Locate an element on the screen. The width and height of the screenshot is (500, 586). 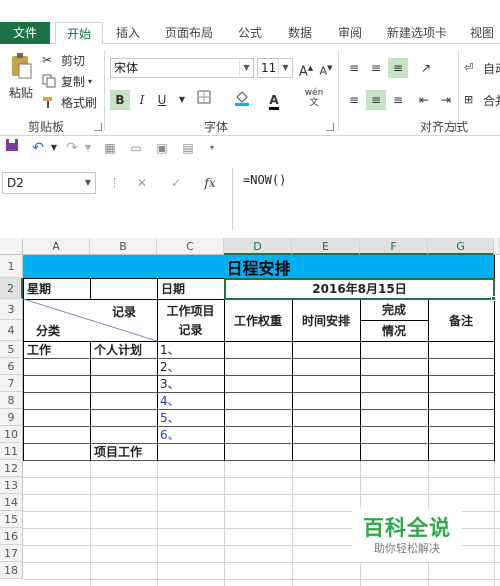
cell-work: 工作 is located at coordinates (39, 349).